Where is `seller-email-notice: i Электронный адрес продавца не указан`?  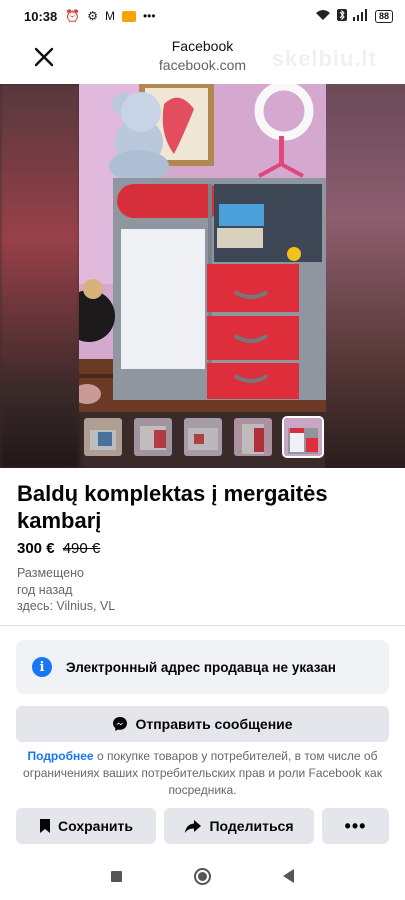 seller-email-notice: i Электронный адрес продавца не указан is located at coordinates (202, 667).